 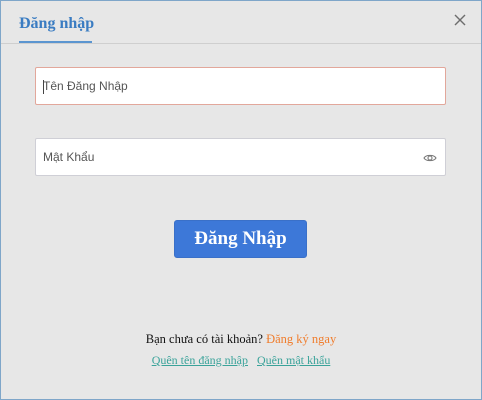 What do you see at coordinates (241, 22) in the screenshot?
I see `dialog-header: Đăng nhập` at bounding box center [241, 22].